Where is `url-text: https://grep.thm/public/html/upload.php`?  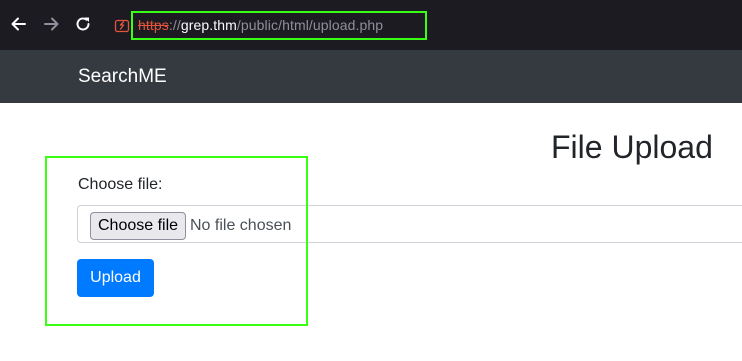 url-text: https://grep.thm/public/html/upload.php is located at coordinates (260, 25).